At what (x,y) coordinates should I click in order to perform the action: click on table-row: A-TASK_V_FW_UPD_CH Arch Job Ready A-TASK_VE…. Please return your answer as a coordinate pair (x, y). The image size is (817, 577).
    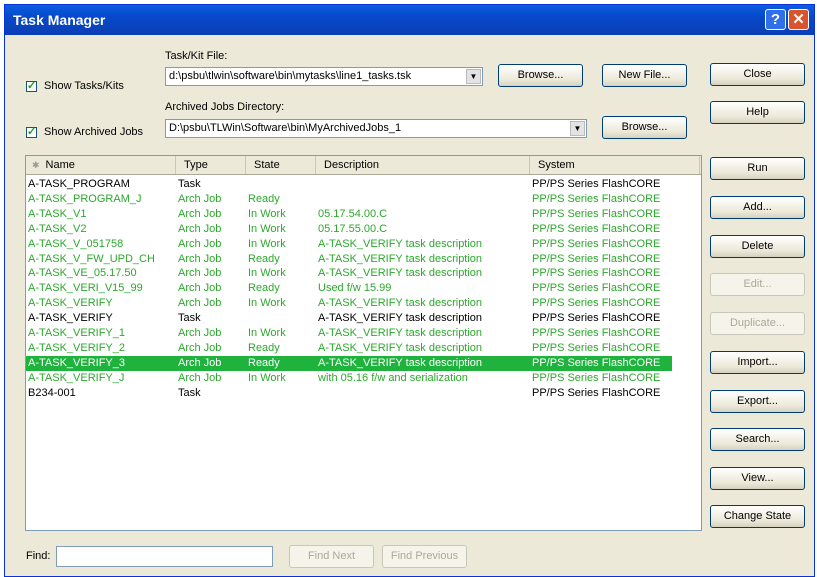
    Looking at the image, I should click on (349, 259).